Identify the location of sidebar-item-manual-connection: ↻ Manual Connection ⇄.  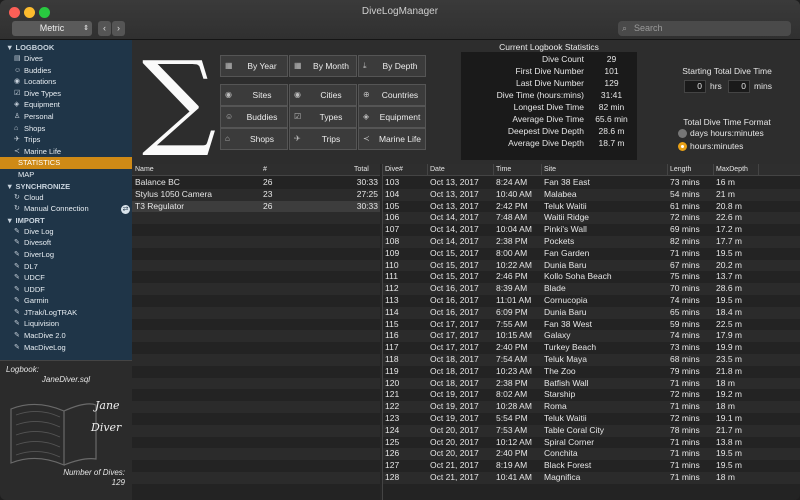
(66, 209).